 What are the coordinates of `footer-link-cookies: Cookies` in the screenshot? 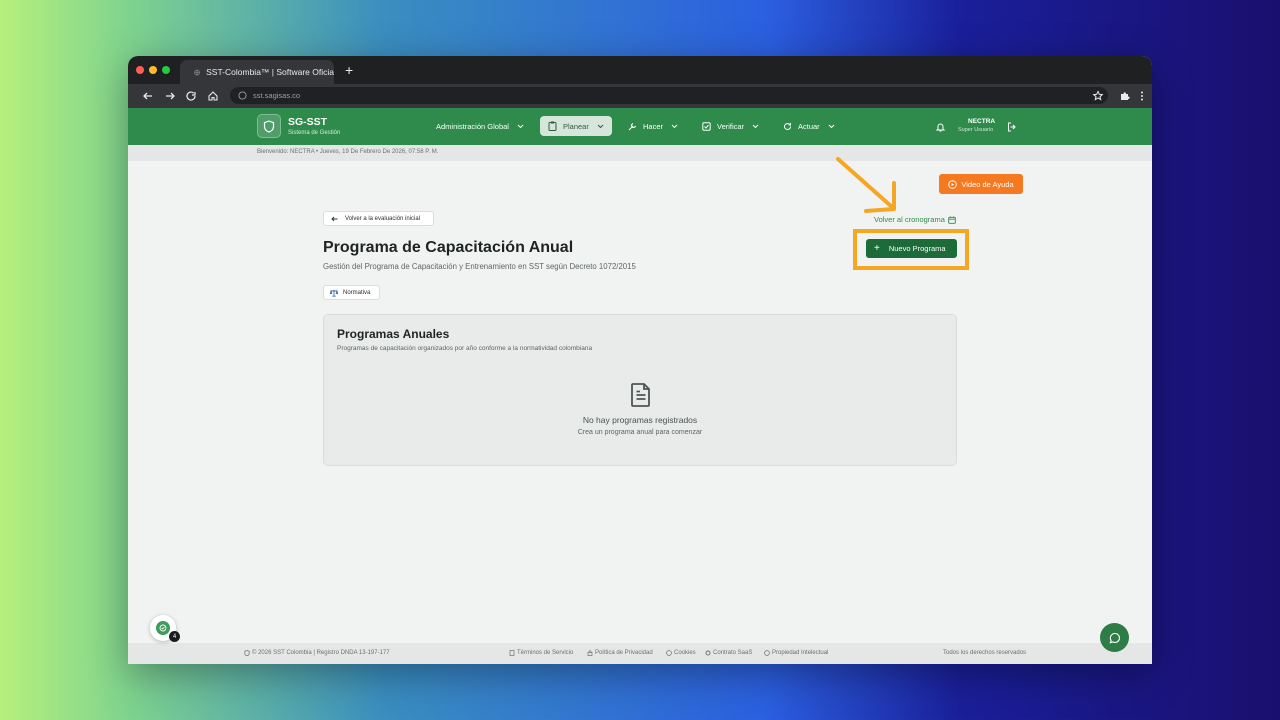 It's located at (681, 653).